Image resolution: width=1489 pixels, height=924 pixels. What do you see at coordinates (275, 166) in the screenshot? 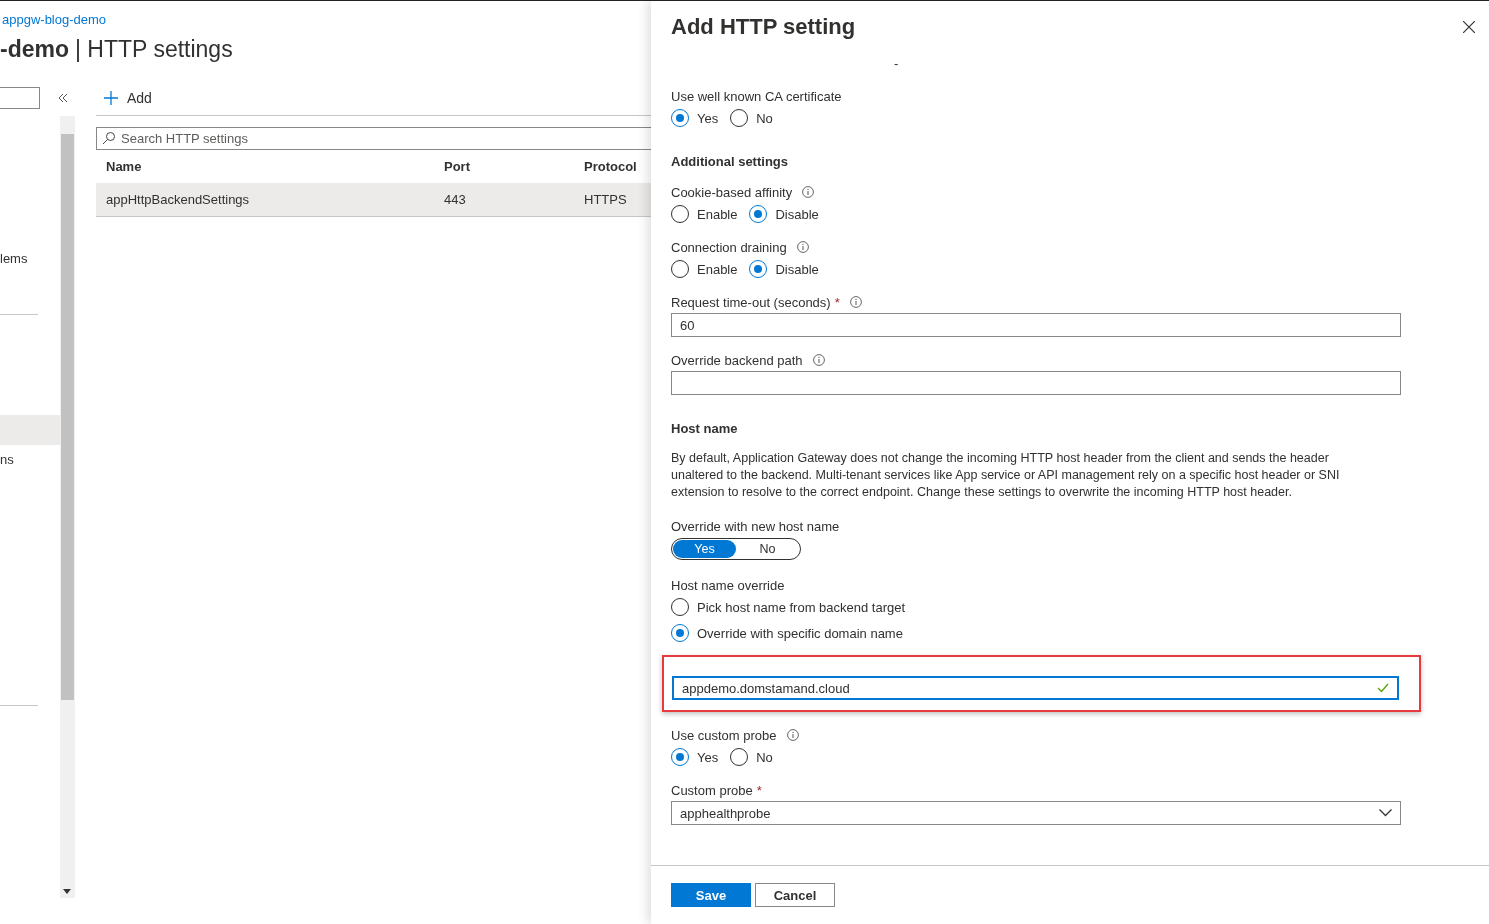
I see `column-header: Name` at bounding box center [275, 166].